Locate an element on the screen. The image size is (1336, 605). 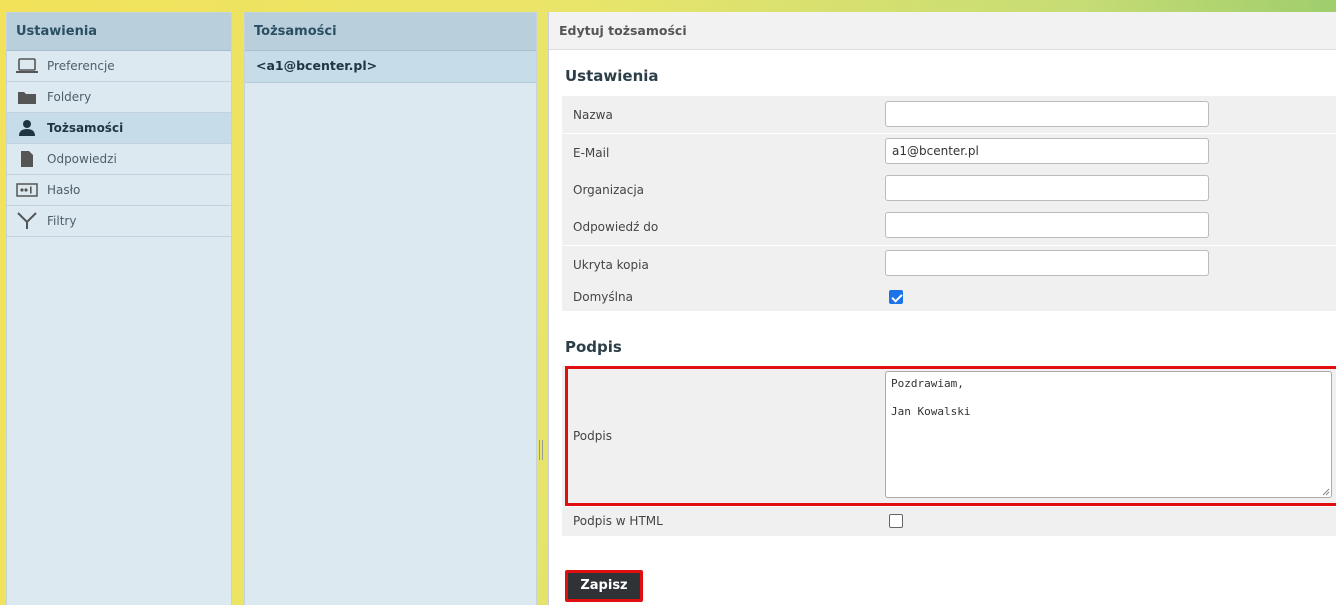
sidebar-item-label: Filtry is located at coordinates (62, 221).